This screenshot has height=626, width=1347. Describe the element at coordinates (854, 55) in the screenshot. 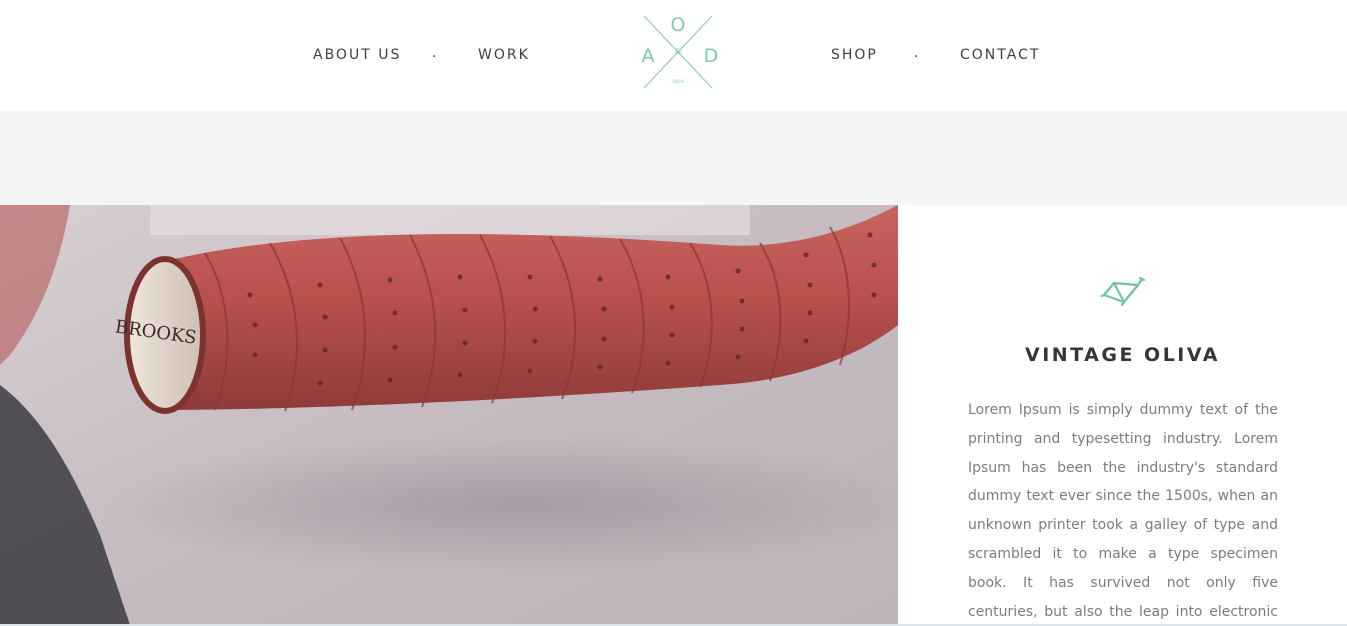

I see `nav-shop: SHOP` at that location.